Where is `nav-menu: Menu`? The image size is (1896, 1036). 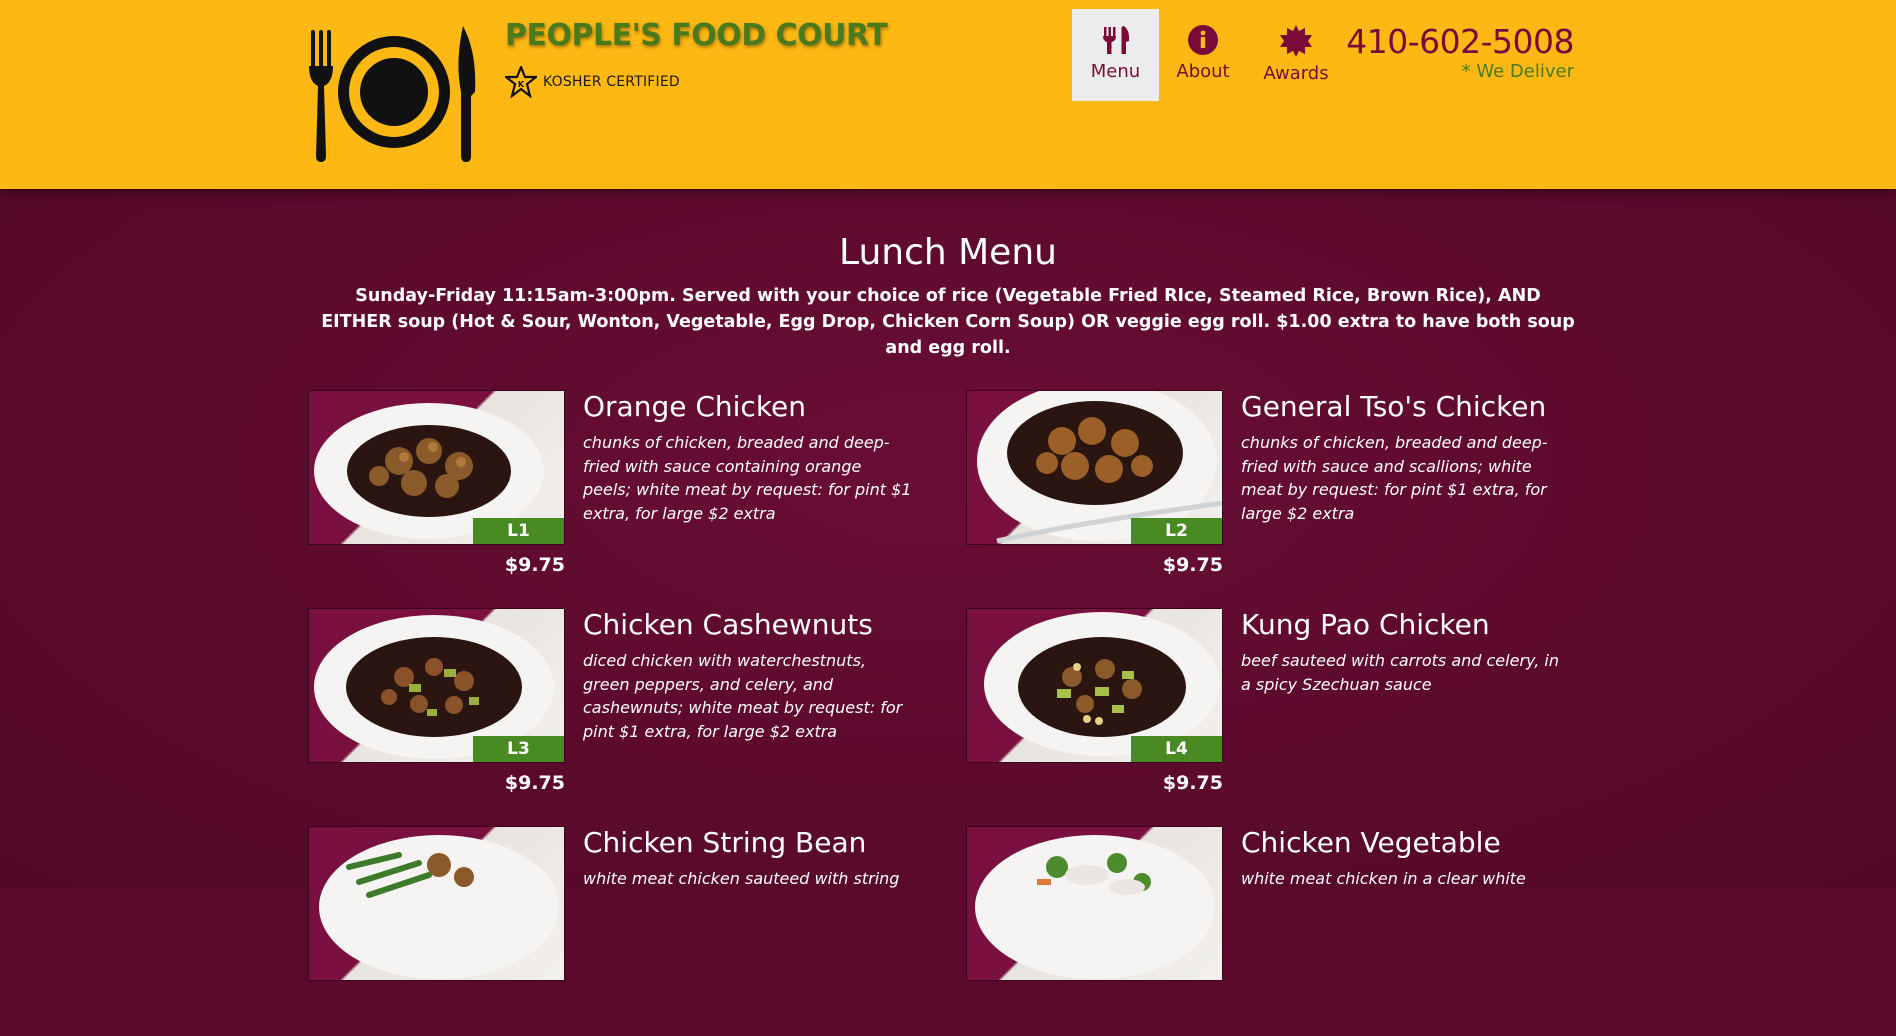
nav-menu: Menu is located at coordinates (1115, 55).